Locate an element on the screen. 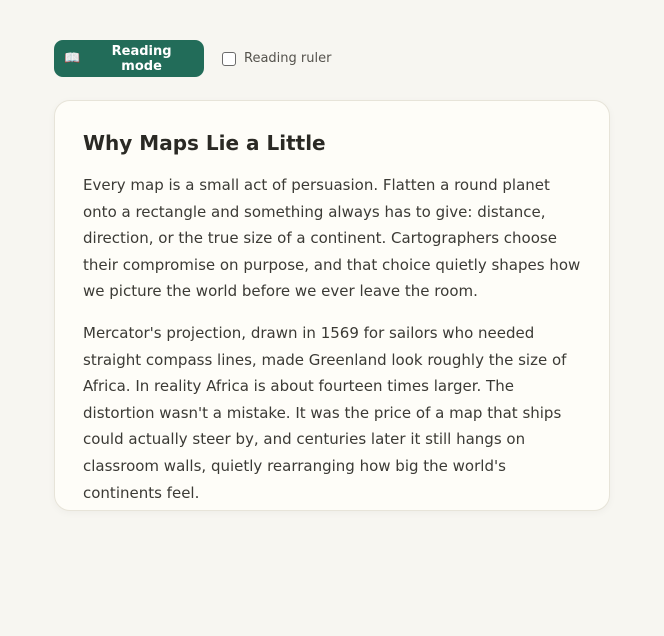 This screenshot has width=664, height=636. reading-ruler-toggle: Reading ruler is located at coordinates (276, 58).